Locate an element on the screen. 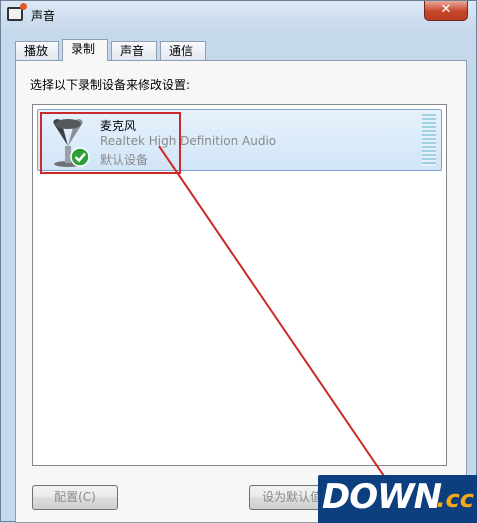  recording-prompt: 选择以下录制设备来修改设置: is located at coordinates (110, 85).